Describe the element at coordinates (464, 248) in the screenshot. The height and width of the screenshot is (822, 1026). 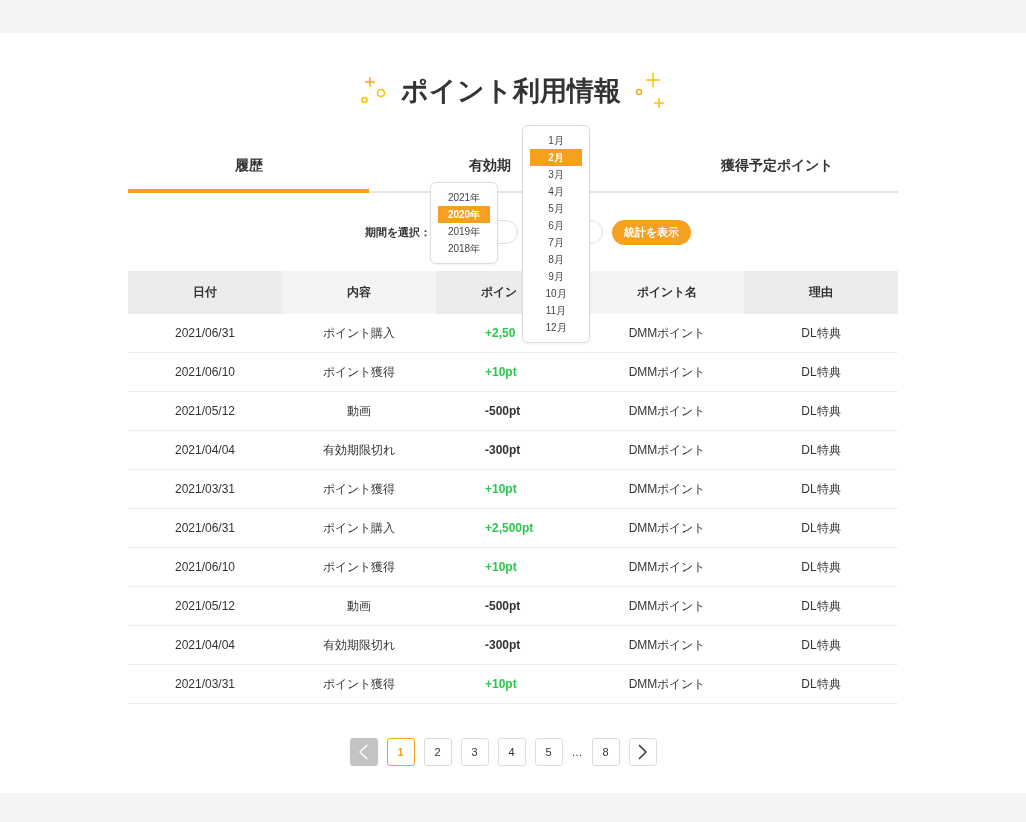
I see `dropdown-option: 2018年` at that location.